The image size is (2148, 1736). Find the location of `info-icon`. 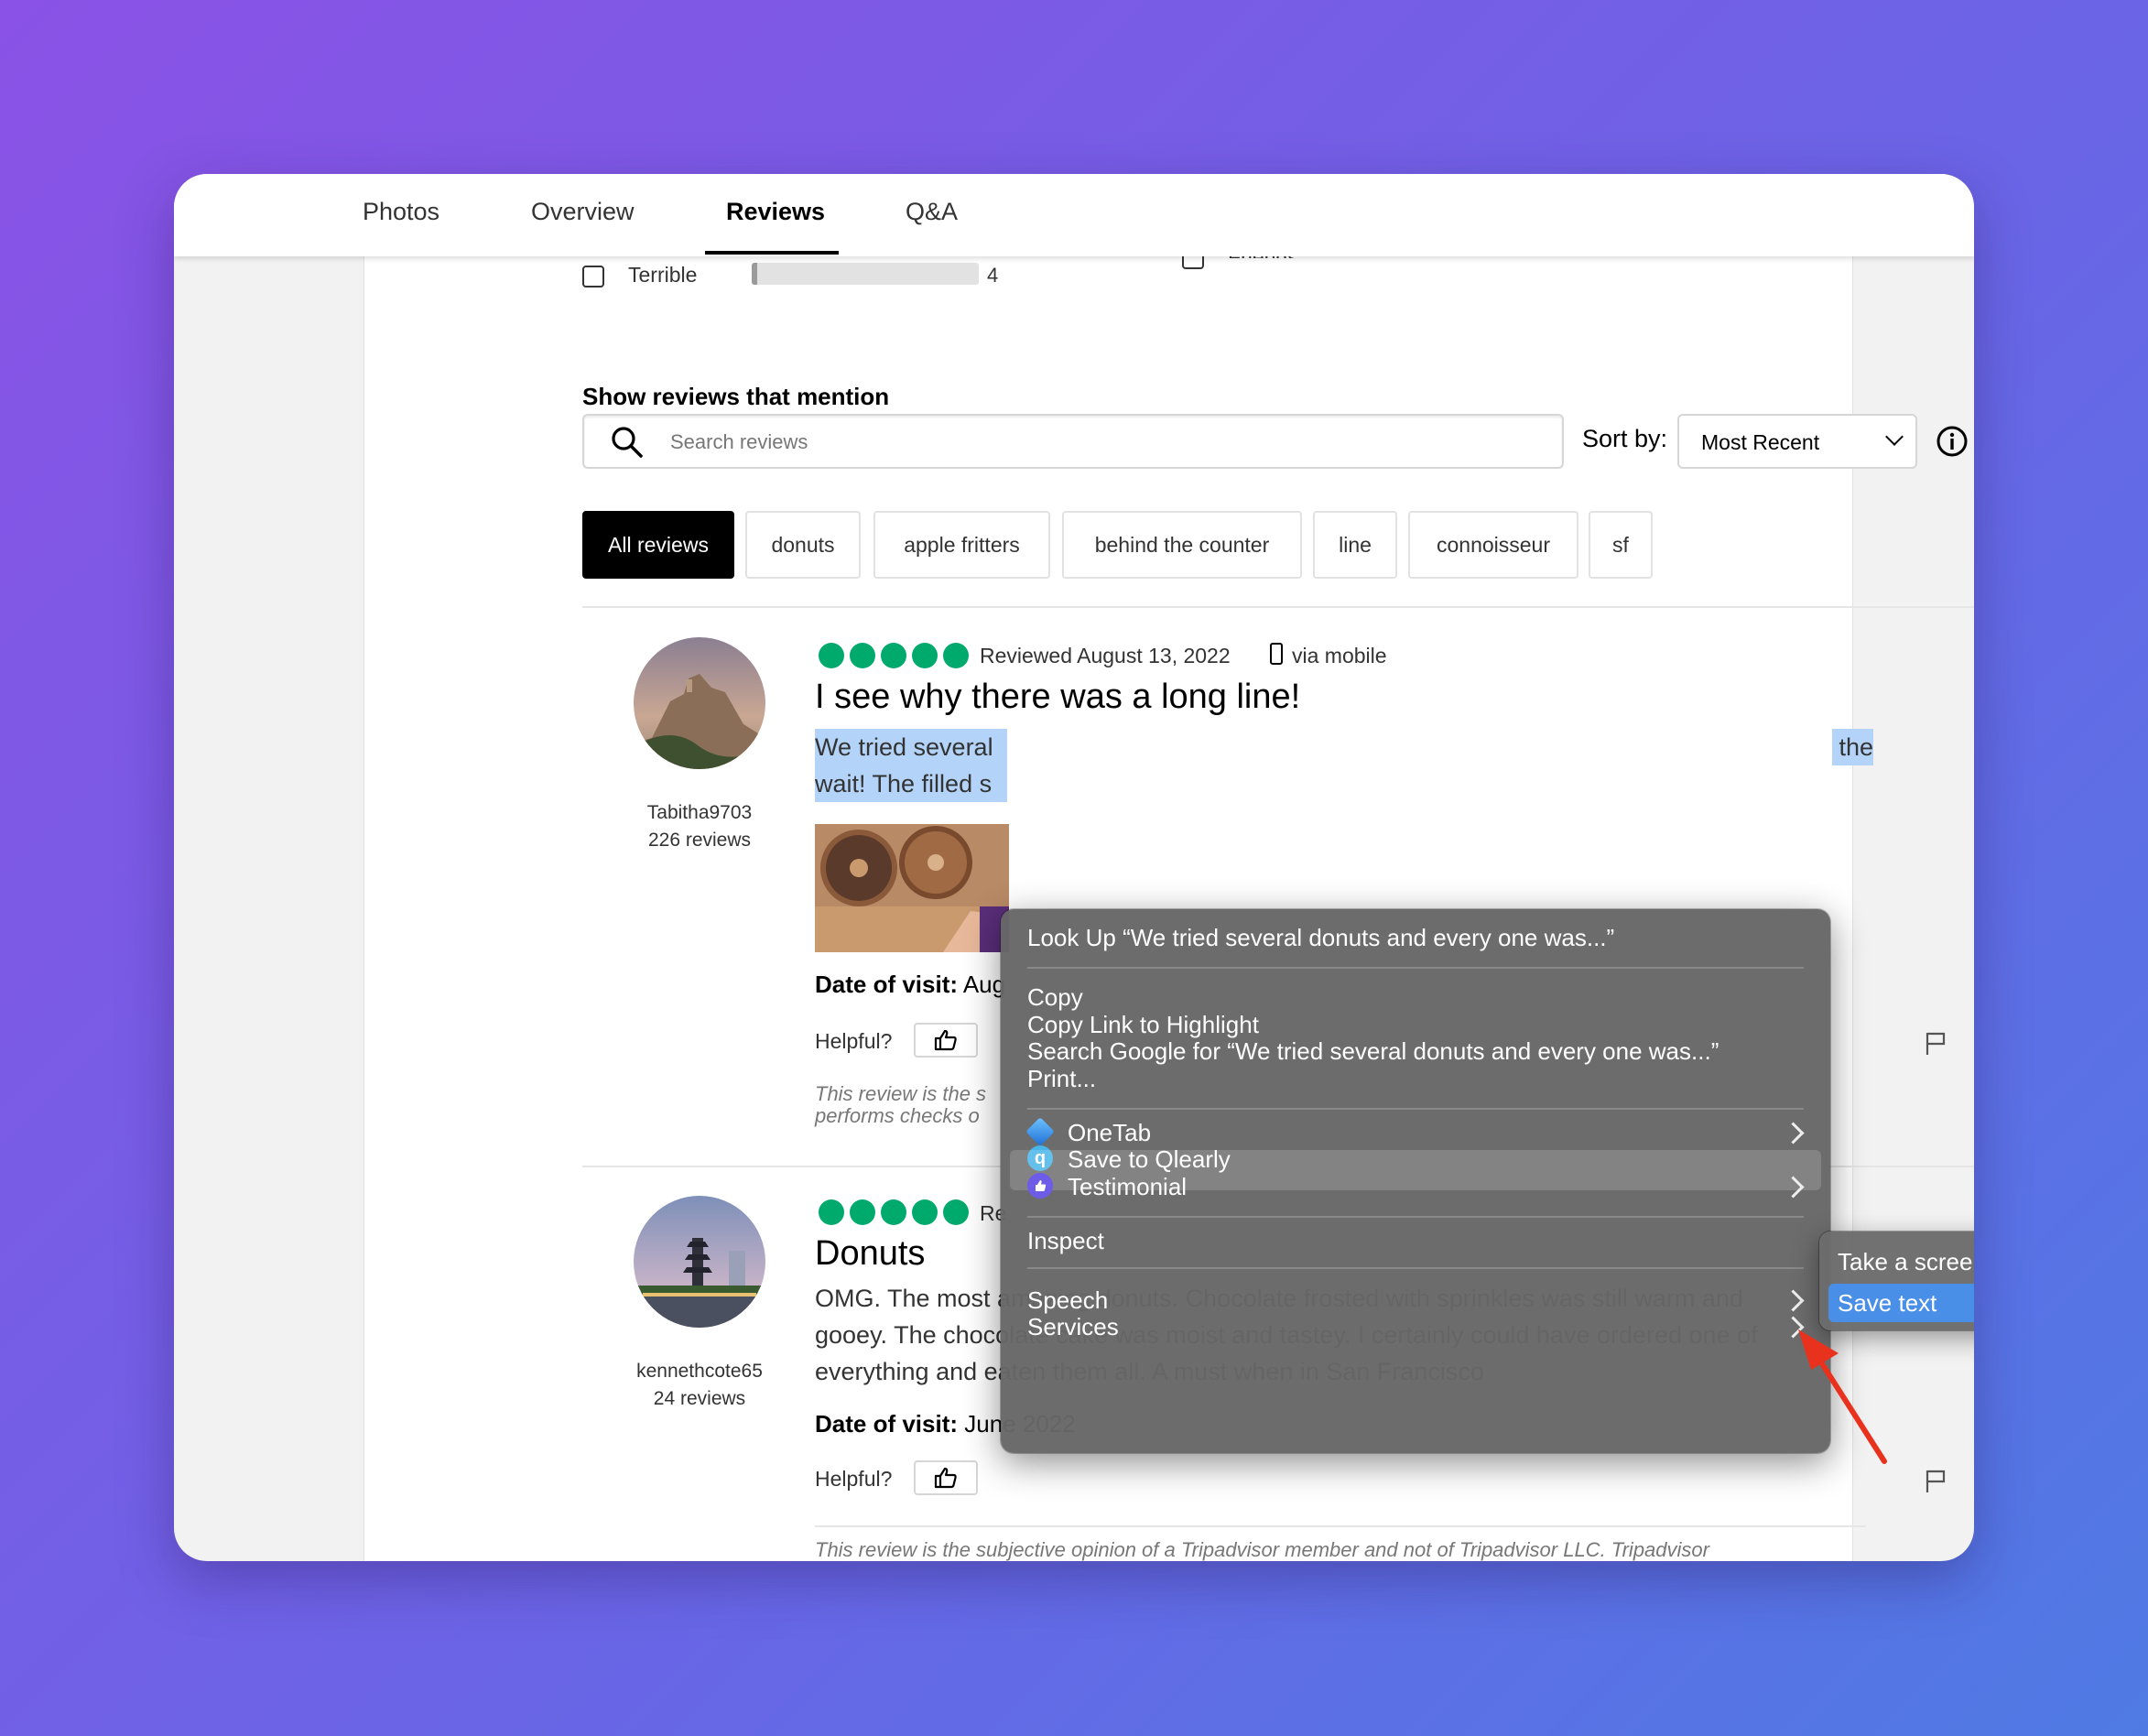

info-icon is located at coordinates (1952, 442).